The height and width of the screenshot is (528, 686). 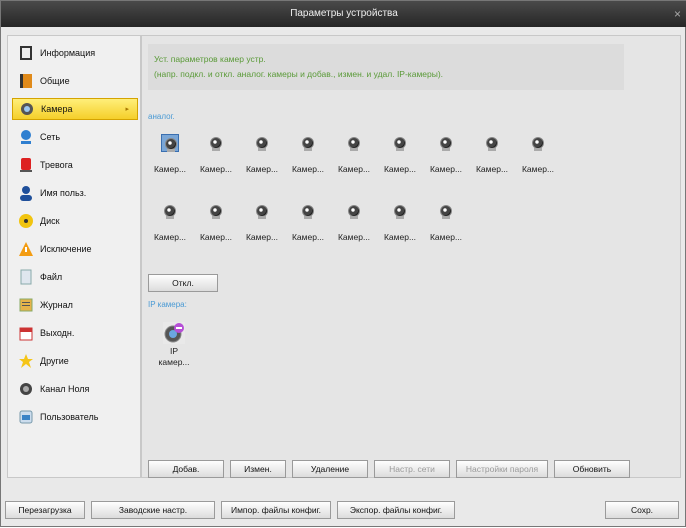 What do you see at coordinates (50, 137) in the screenshot?
I see `sidebar-item-label: Сеть` at bounding box center [50, 137].